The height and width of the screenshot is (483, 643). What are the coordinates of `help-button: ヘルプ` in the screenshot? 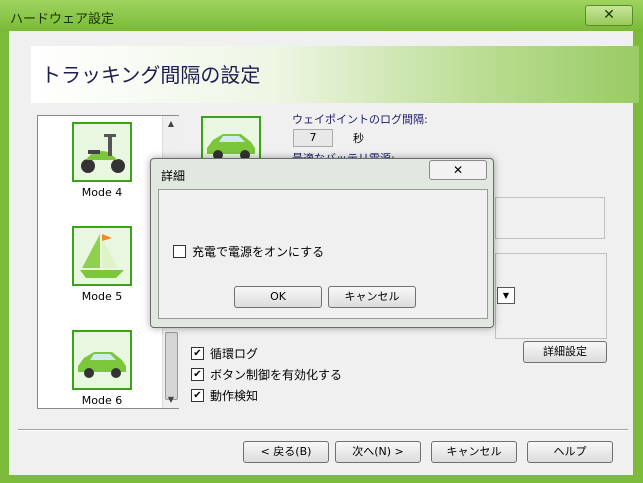 It's located at (570, 452).